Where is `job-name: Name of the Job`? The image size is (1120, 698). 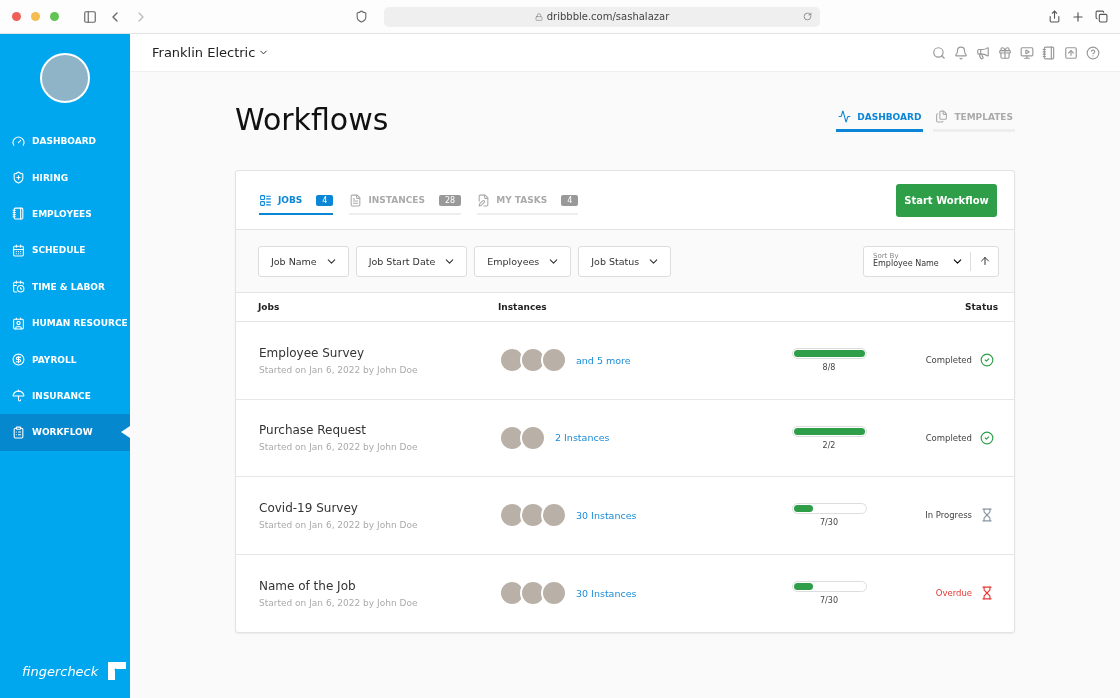 job-name: Name of the Job is located at coordinates (308, 585).